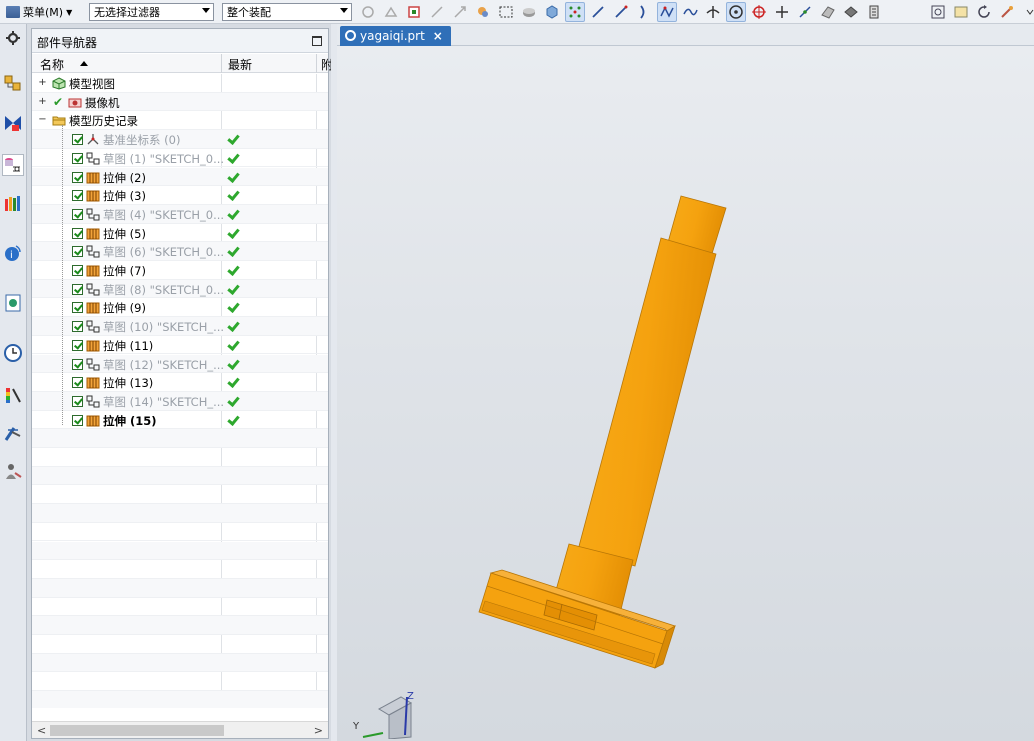 Image resolution: width=1034 pixels, height=741 pixels. I want to click on feature-tree-row: 拉伸 (11), so click(180, 345).